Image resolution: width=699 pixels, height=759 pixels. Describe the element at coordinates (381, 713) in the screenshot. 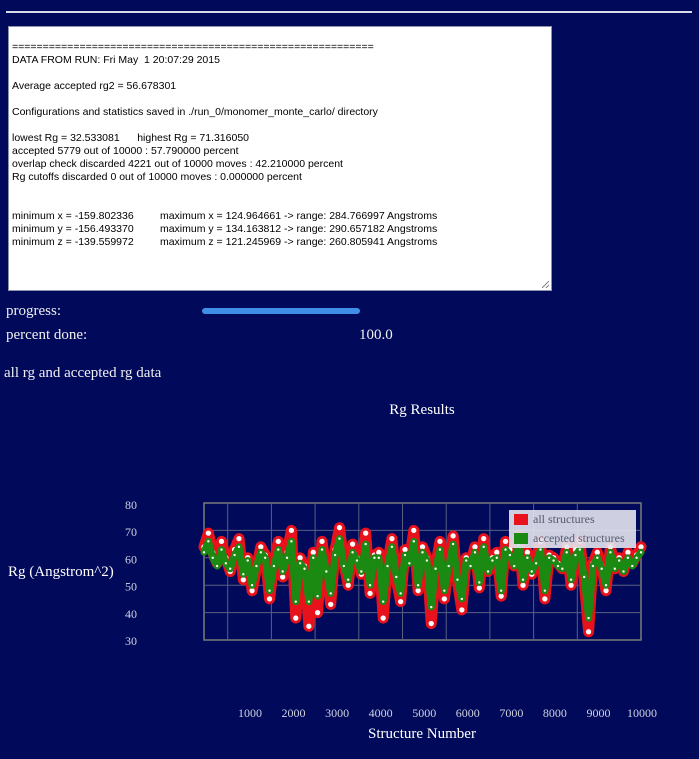

I see `x-tick-label: 4000` at that location.